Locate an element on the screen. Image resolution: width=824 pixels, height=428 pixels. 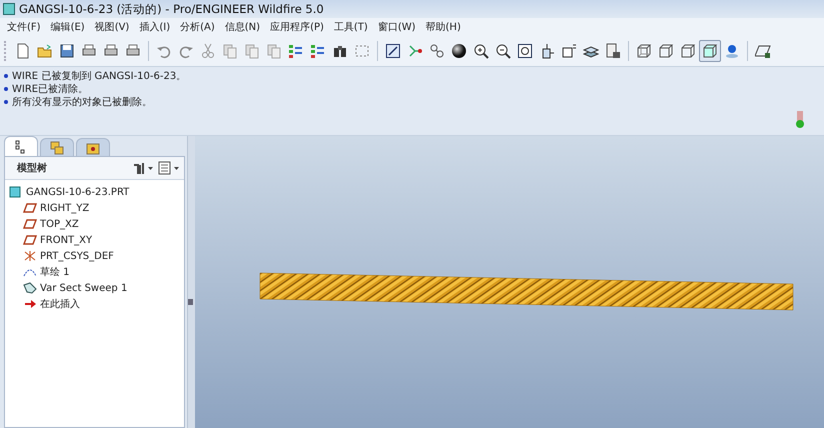
tree-item: FRONT_XY is located at coordinates (66, 240).